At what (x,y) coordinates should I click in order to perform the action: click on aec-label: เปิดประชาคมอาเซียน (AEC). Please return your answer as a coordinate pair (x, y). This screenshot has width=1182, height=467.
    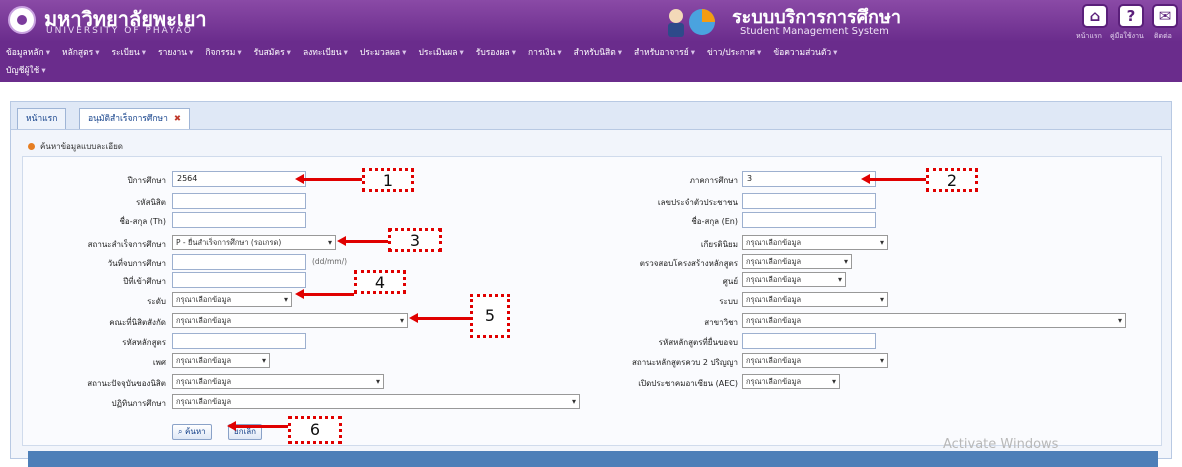
    Looking at the image, I should click on (688, 383).